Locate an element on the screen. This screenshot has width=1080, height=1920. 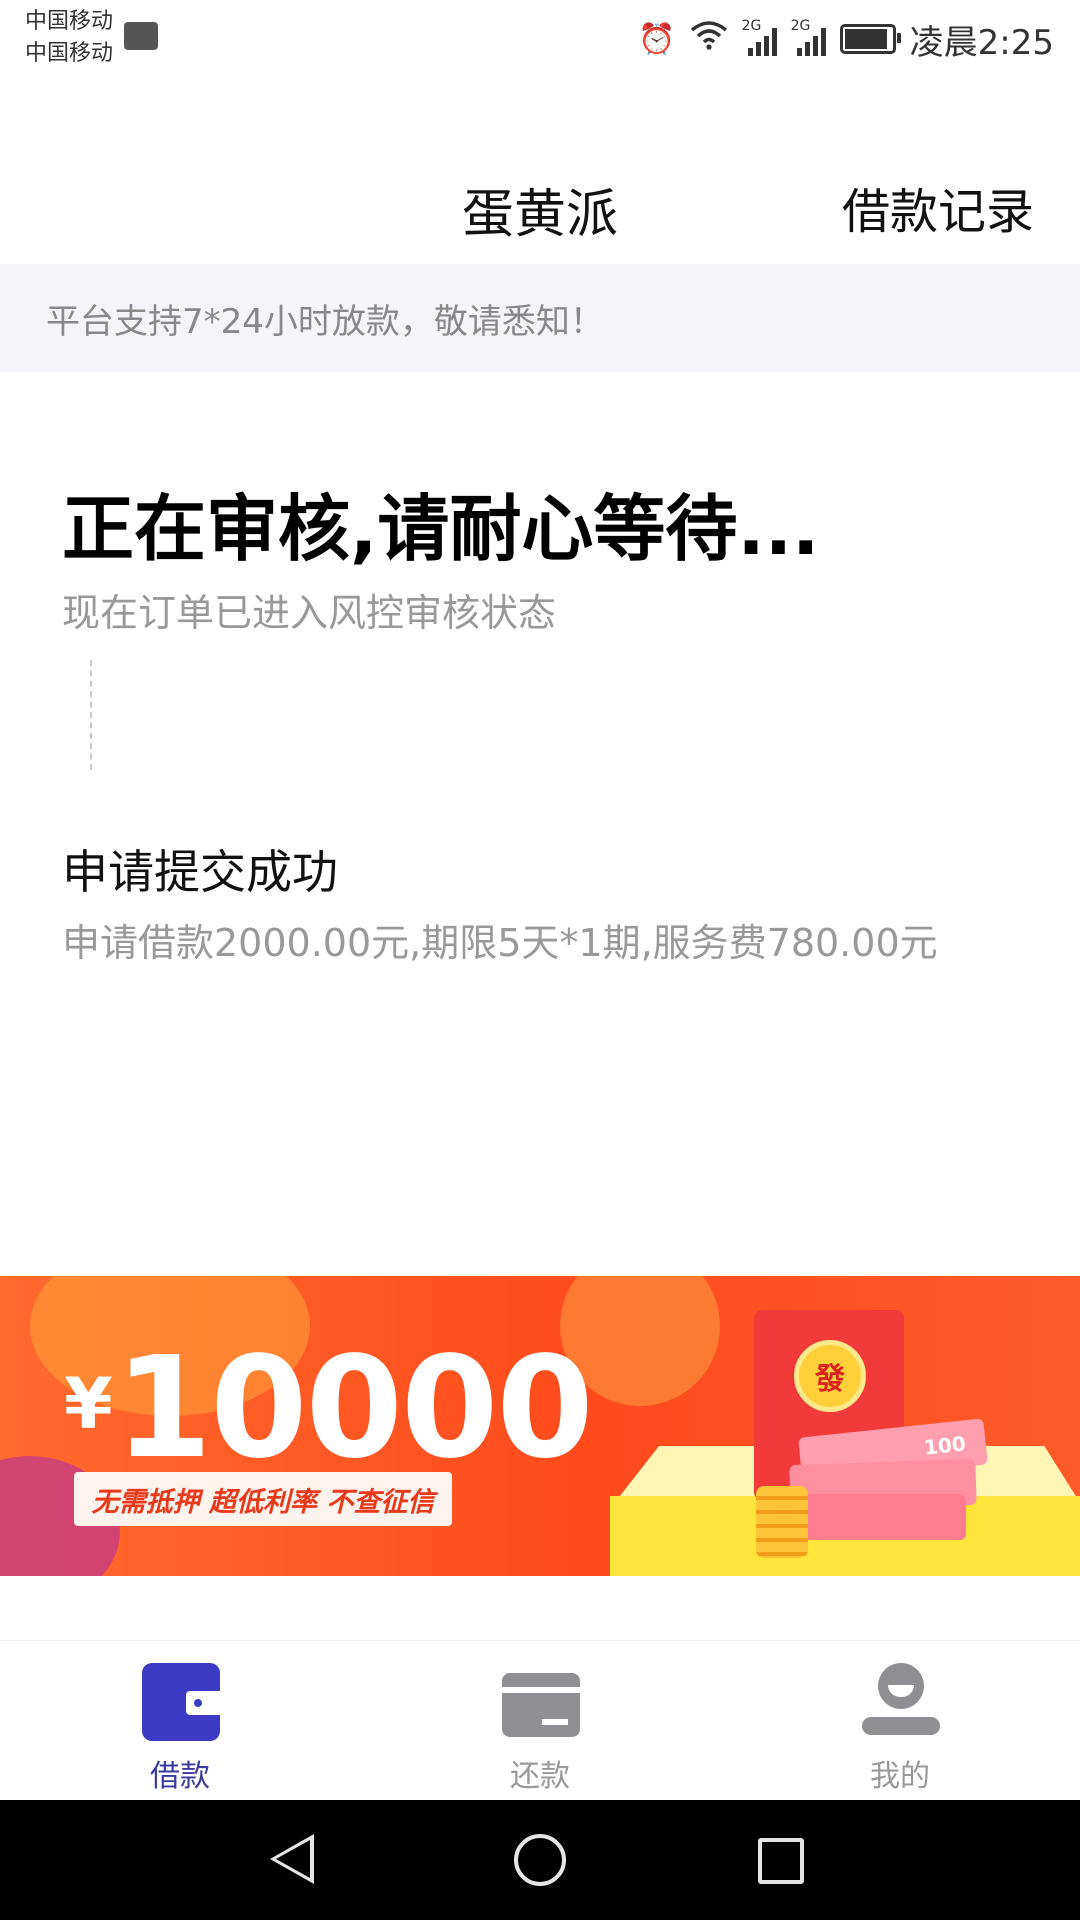
tab-label: 借款 is located at coordinates (180, 1776).